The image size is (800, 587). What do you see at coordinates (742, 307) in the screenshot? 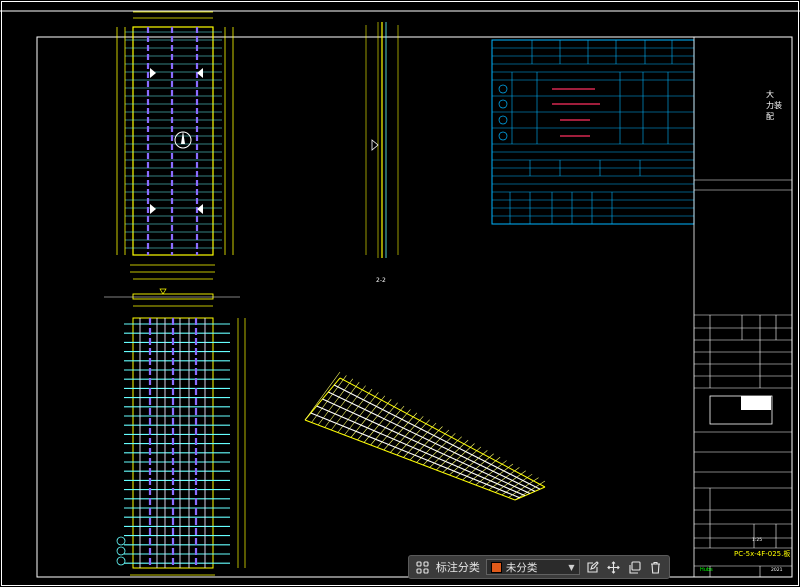
I see `title-block: PC-5x-4F-025.板 Hubs 1:25 2021` at bounding box center [742, 307].